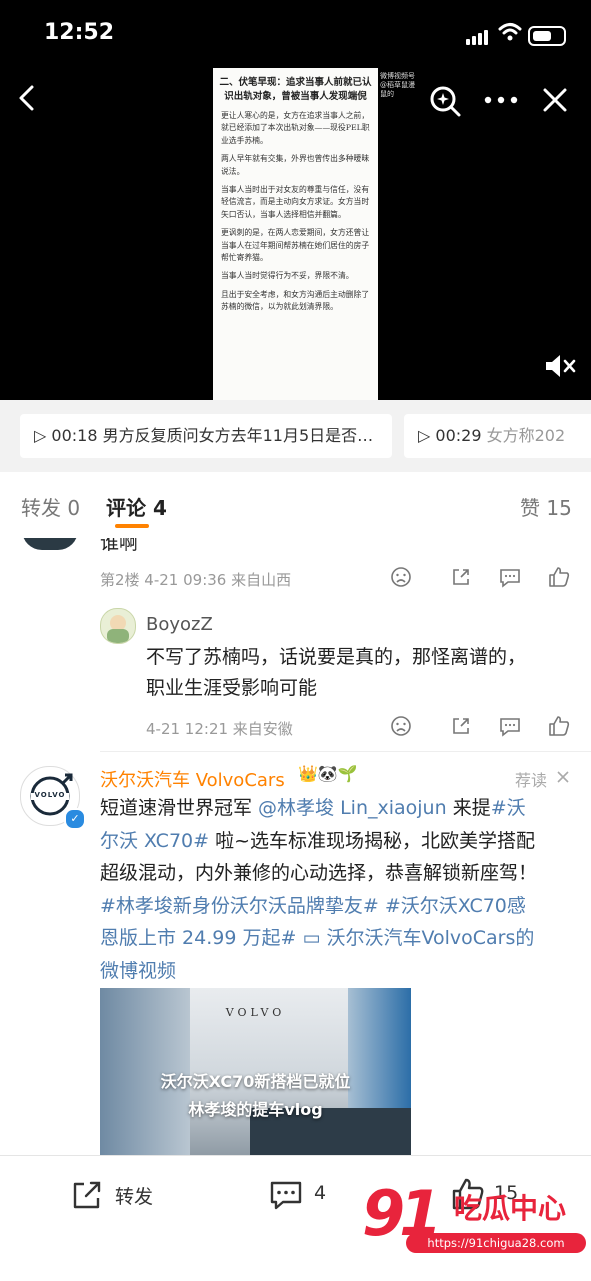 This screenshot has height=1281, width=591. Describe the element at coordinates (295, 300) in the screenshot. I see `video-paragraph: 且出于安全考虑，和女方沟通后主动删除了苏楠的微信，以为就此划清界限。` at that location.